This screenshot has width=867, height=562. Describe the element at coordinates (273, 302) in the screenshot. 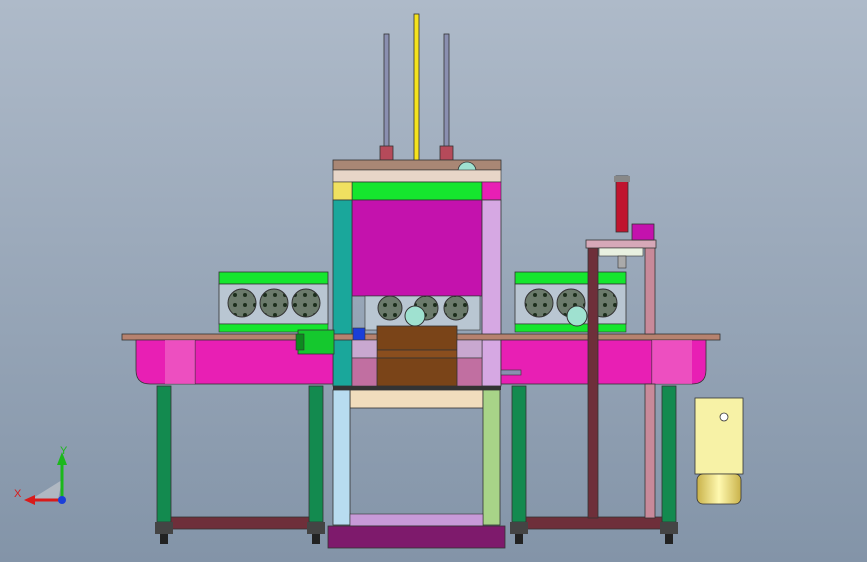

I see `left-fan-module` at that location.